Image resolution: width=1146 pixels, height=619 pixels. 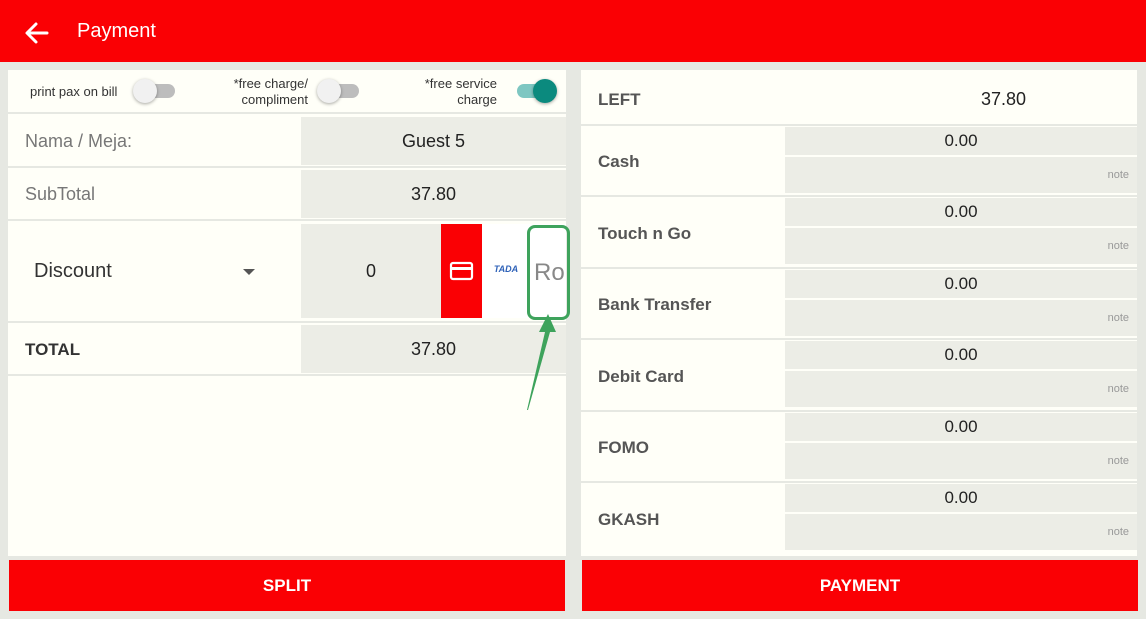 I want to click on method-name: Debit Card, so click(x=641, y=376).